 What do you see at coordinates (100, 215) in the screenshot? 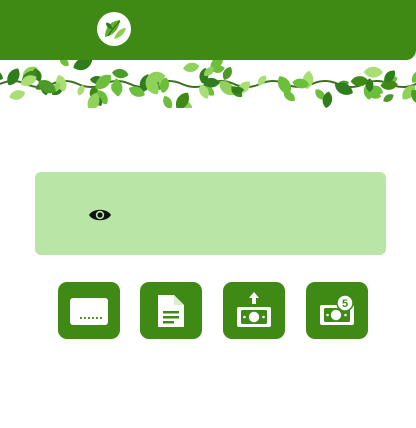
I see `eye-icon` at bounding box center [100, 215].